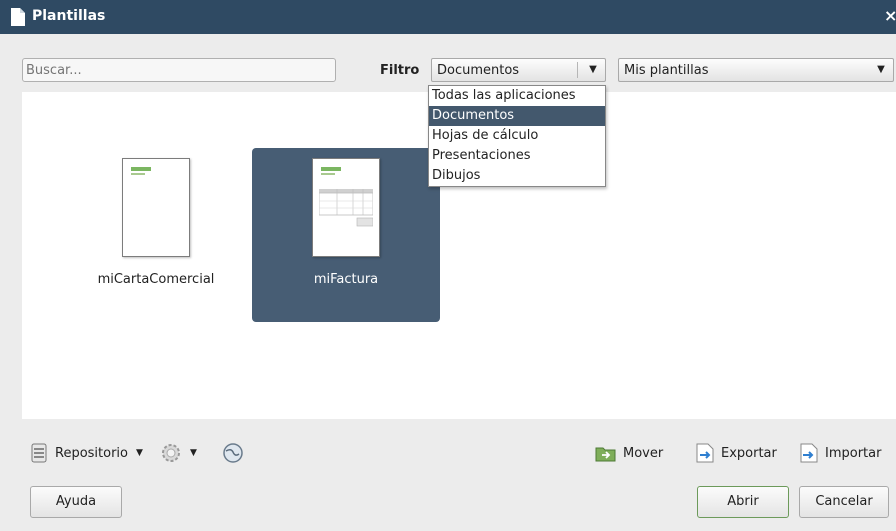  Describe the element at coordinates (69, 16) in the screenshot. I see `window-title: Plantillas` at that location.